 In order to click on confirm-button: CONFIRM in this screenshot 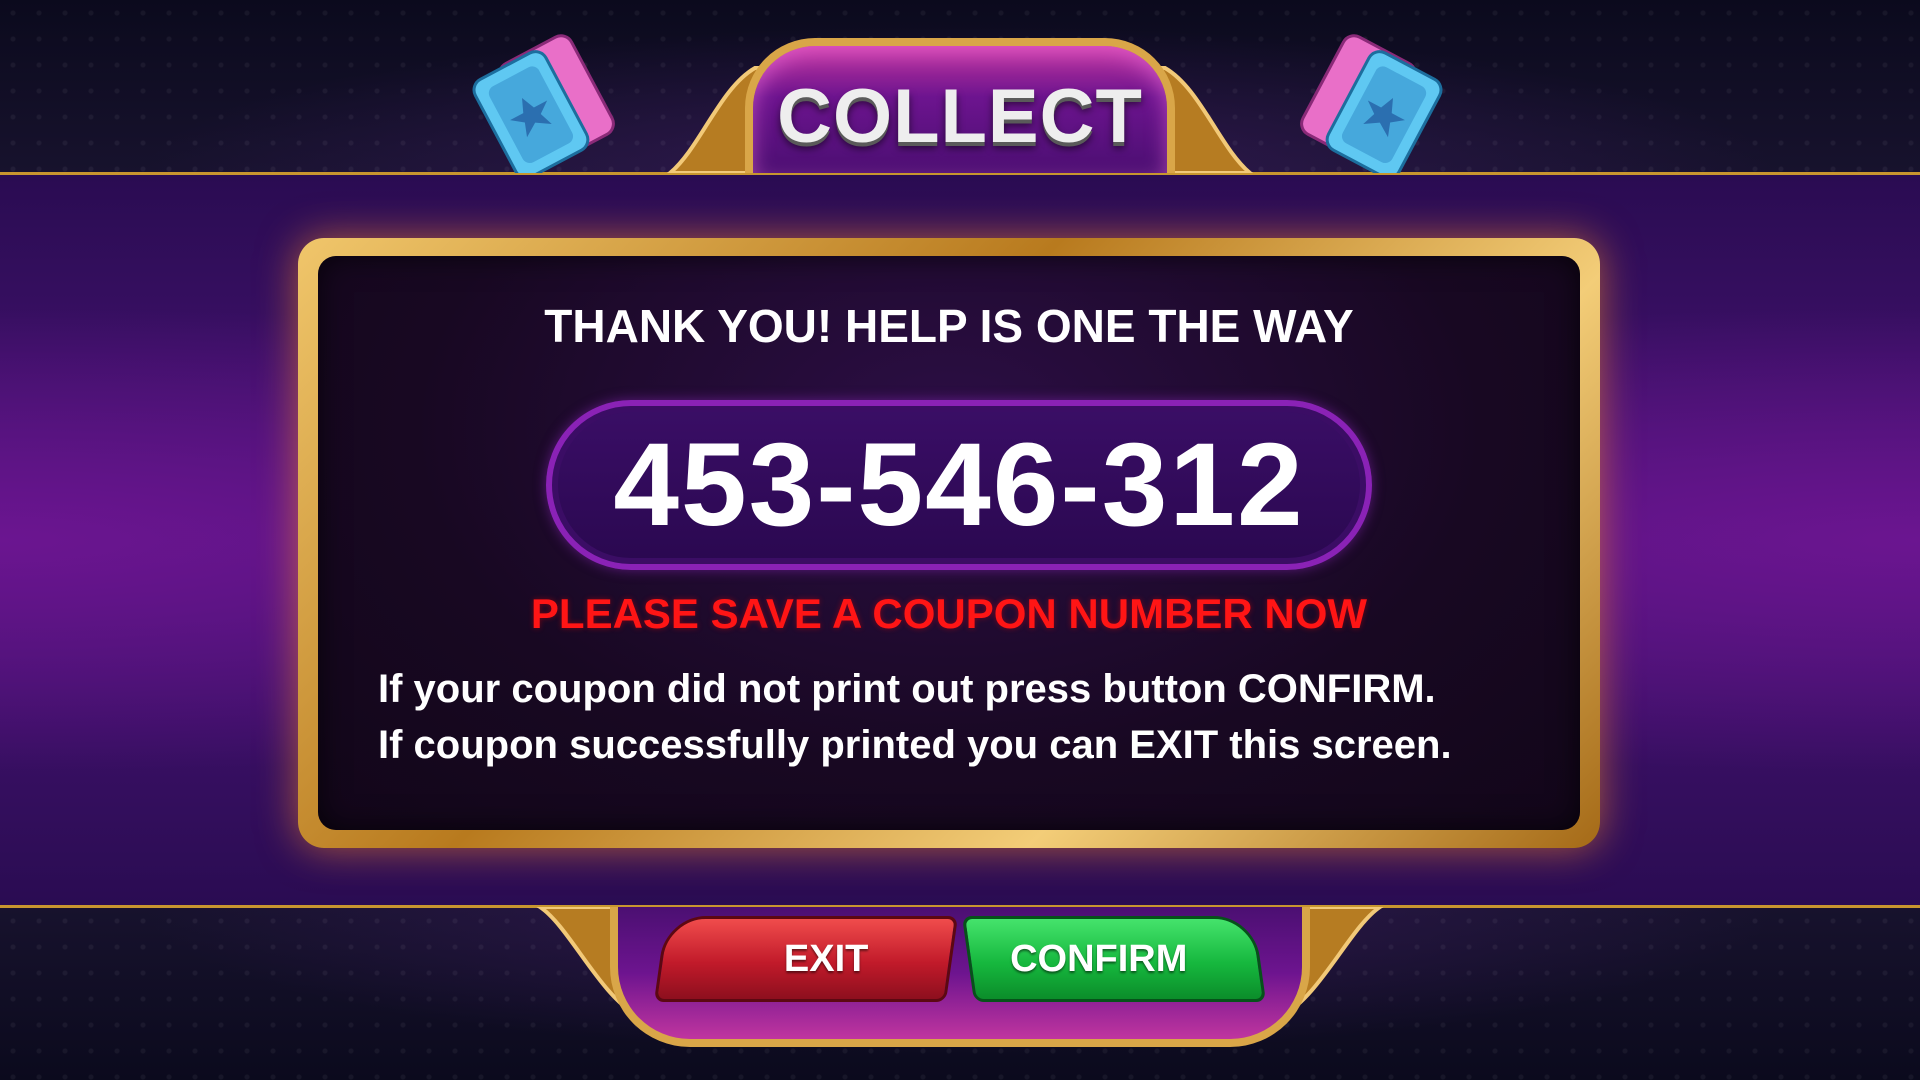, I will do `click(1114, 959)`.